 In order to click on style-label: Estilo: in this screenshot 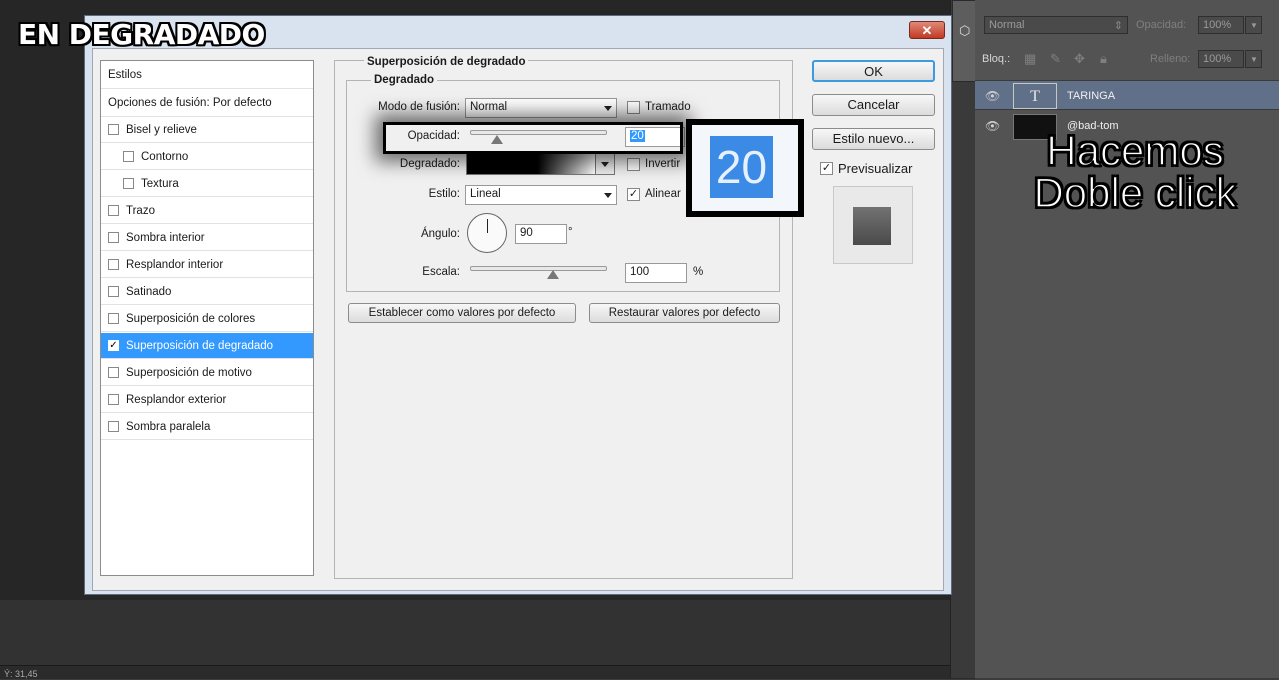, I will do `click(444, 194)`.